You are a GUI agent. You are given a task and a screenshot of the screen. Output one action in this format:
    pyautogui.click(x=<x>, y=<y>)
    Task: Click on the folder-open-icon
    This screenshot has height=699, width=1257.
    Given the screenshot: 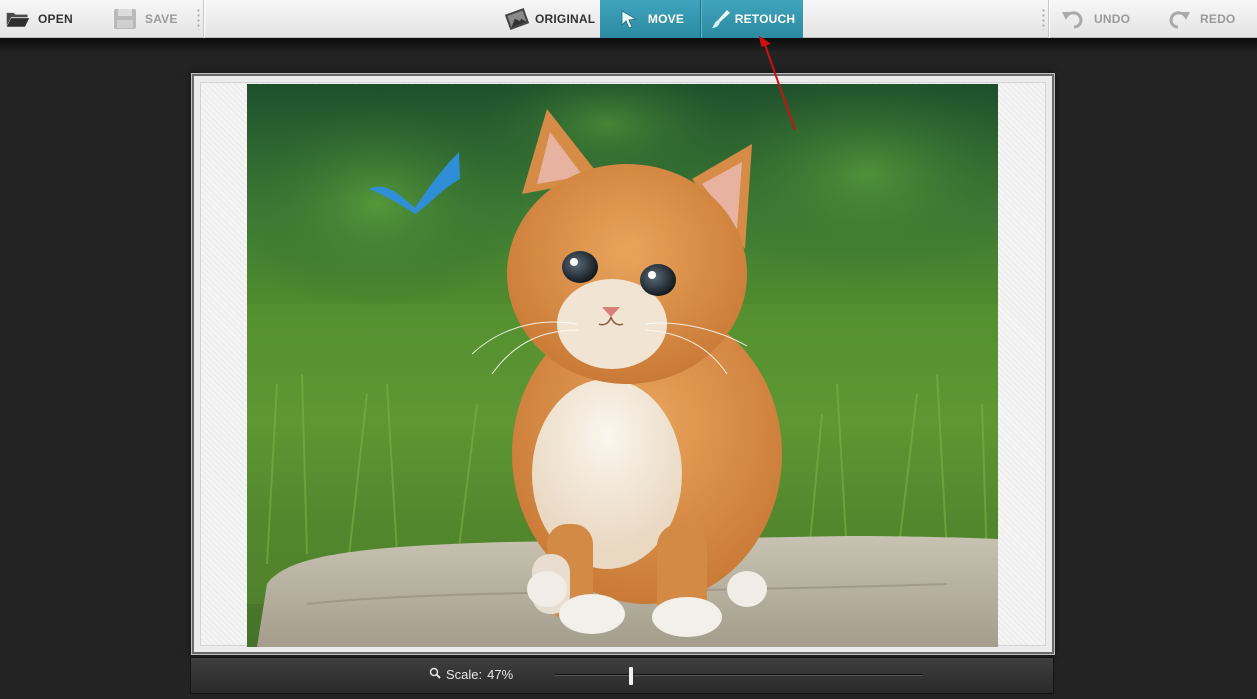 What is the action you would take?
    pyautogui.click(x=18, y=19)
    